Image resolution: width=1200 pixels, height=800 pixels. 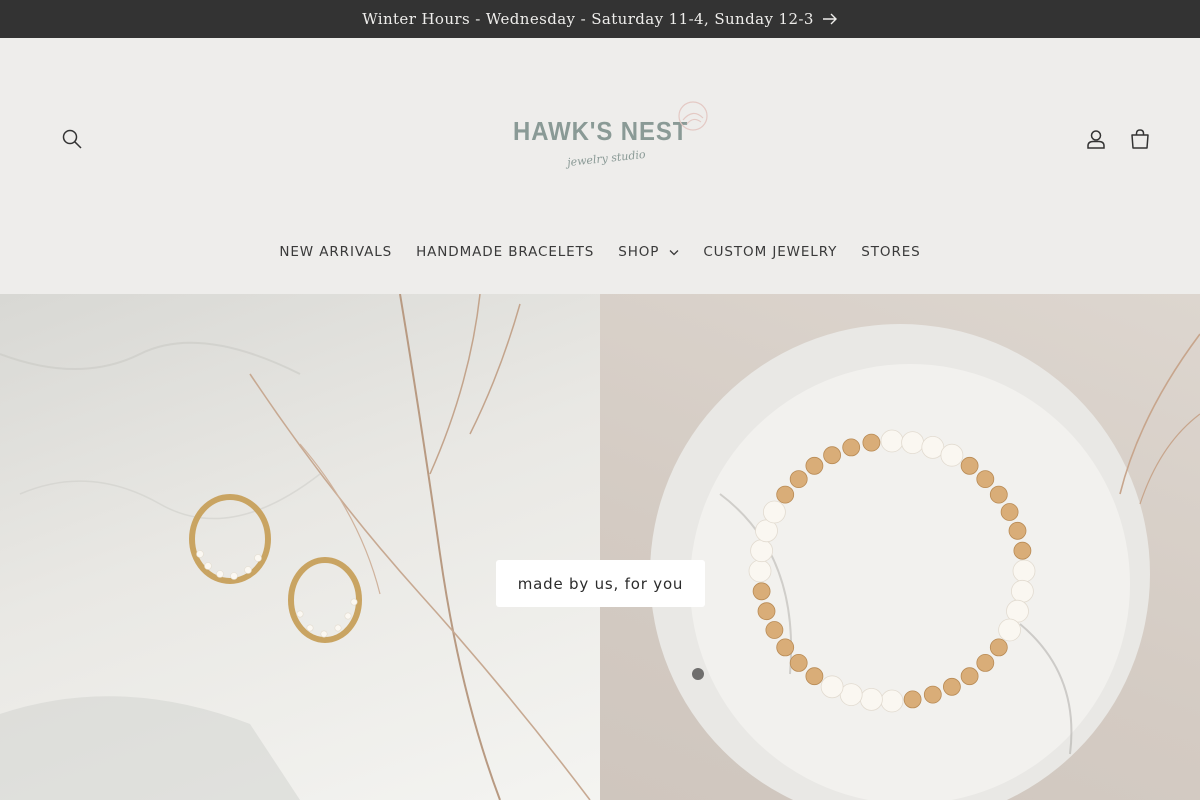 I want to click on account-icon, so click(x=1096, y=139).